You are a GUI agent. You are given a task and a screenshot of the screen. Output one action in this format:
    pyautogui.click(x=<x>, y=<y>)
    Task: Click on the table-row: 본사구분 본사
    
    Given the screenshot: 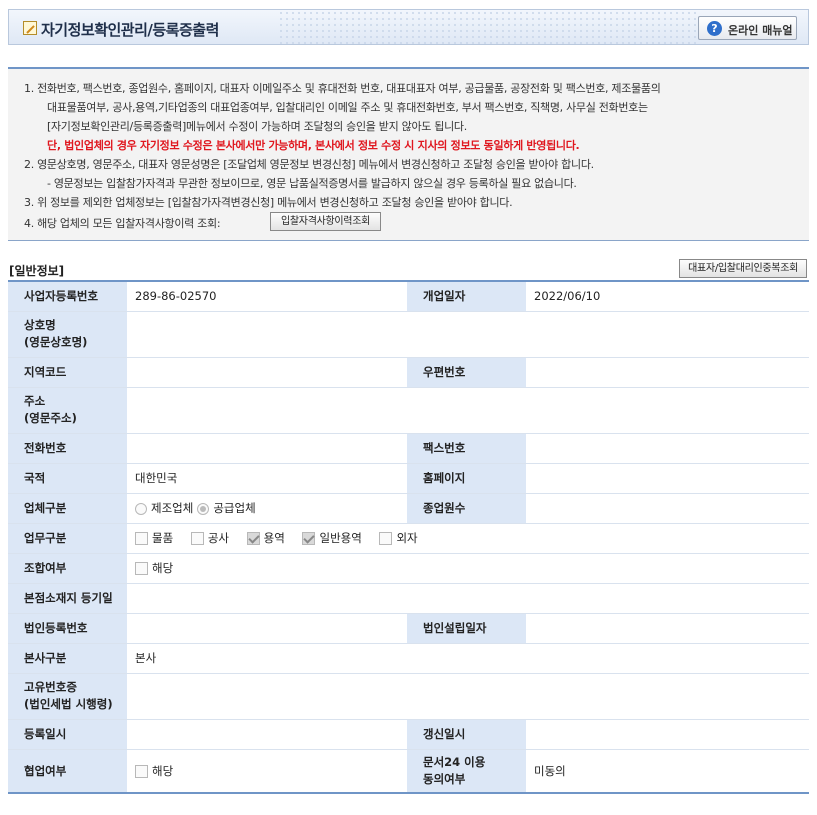 What is the action you would take?
    pyautogui.click(x=408, y=658)
    